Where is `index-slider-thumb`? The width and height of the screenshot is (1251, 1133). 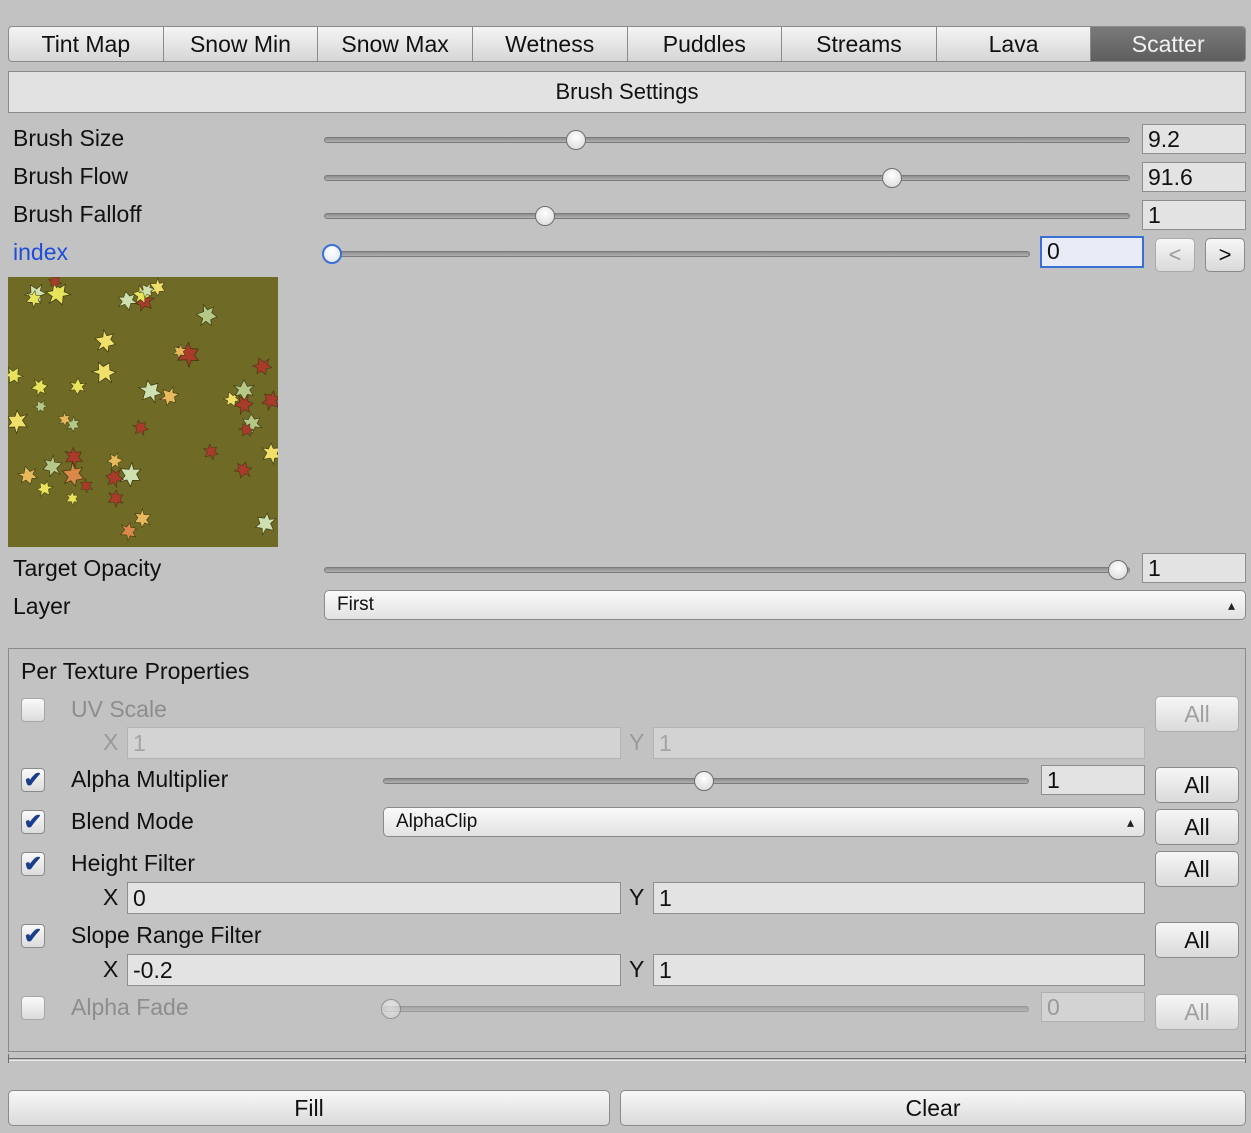 index-slider-thumb is located at coordinates (332, 254).